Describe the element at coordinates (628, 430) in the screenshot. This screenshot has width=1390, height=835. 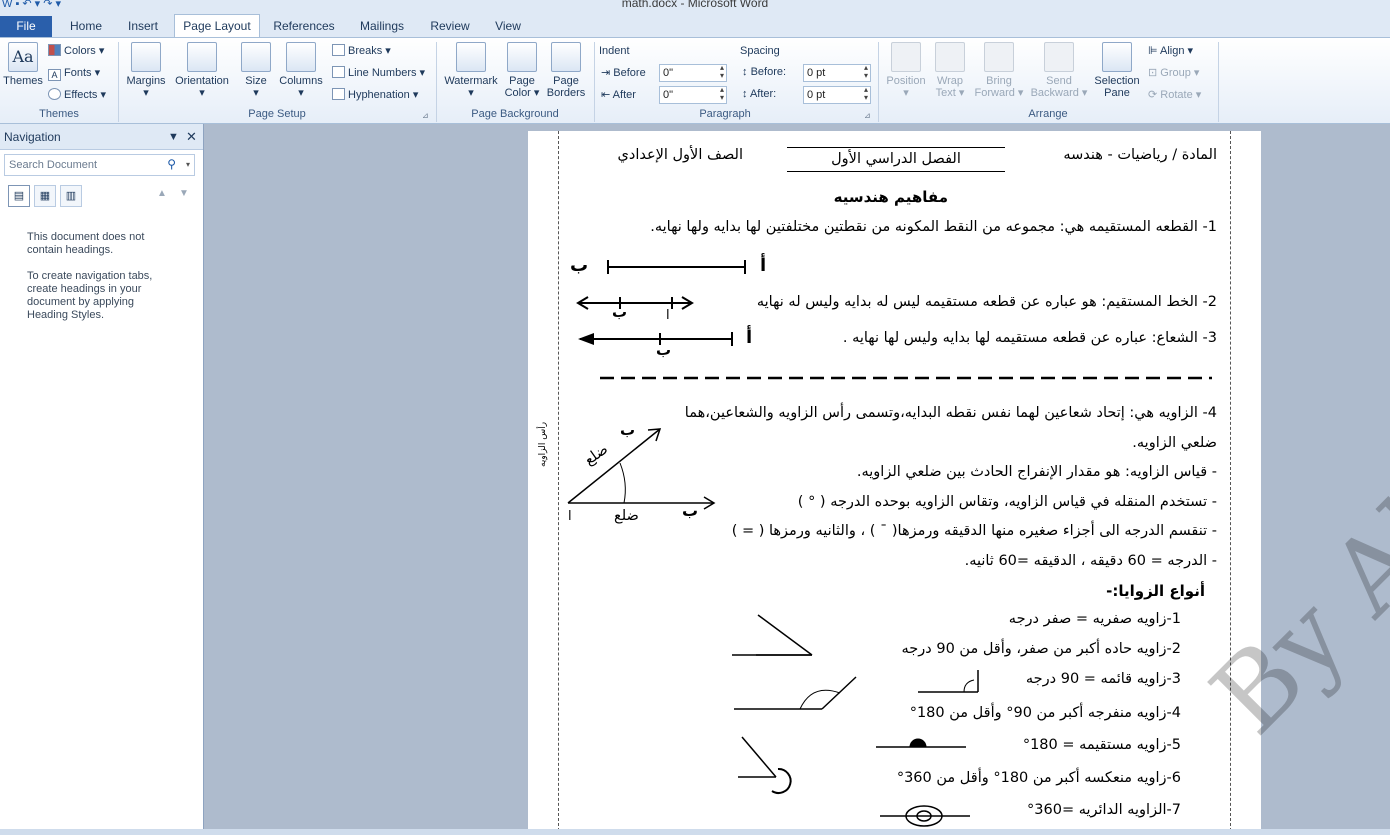
I see `point-c-label: ب` at that location.